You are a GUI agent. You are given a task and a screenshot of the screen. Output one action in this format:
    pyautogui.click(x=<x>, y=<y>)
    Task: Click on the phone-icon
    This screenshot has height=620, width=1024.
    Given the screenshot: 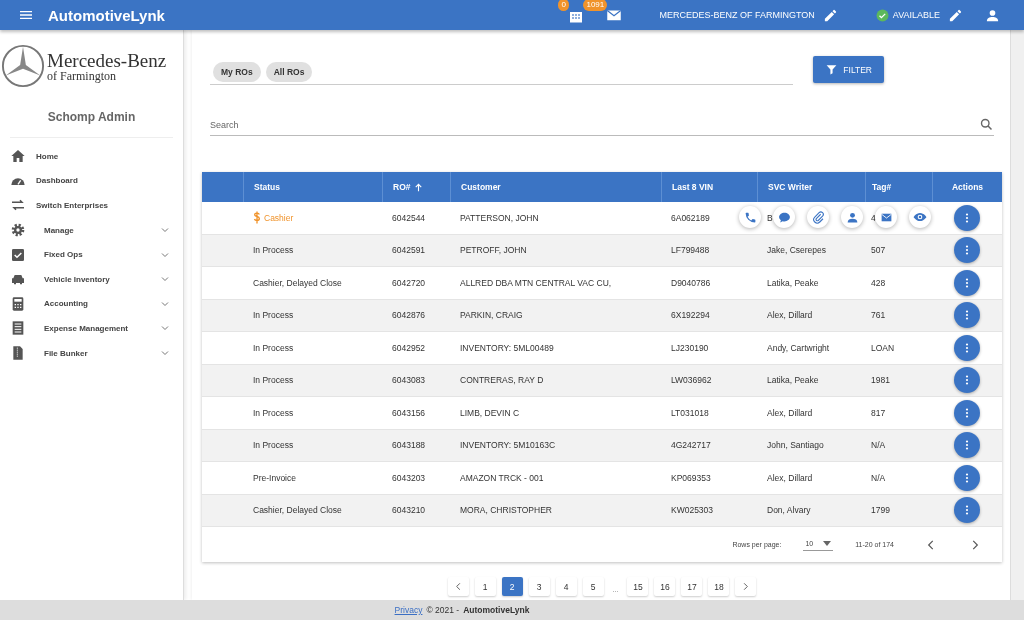 What is the action you would take?
    pyautogui.click(x=750, y=217)
    